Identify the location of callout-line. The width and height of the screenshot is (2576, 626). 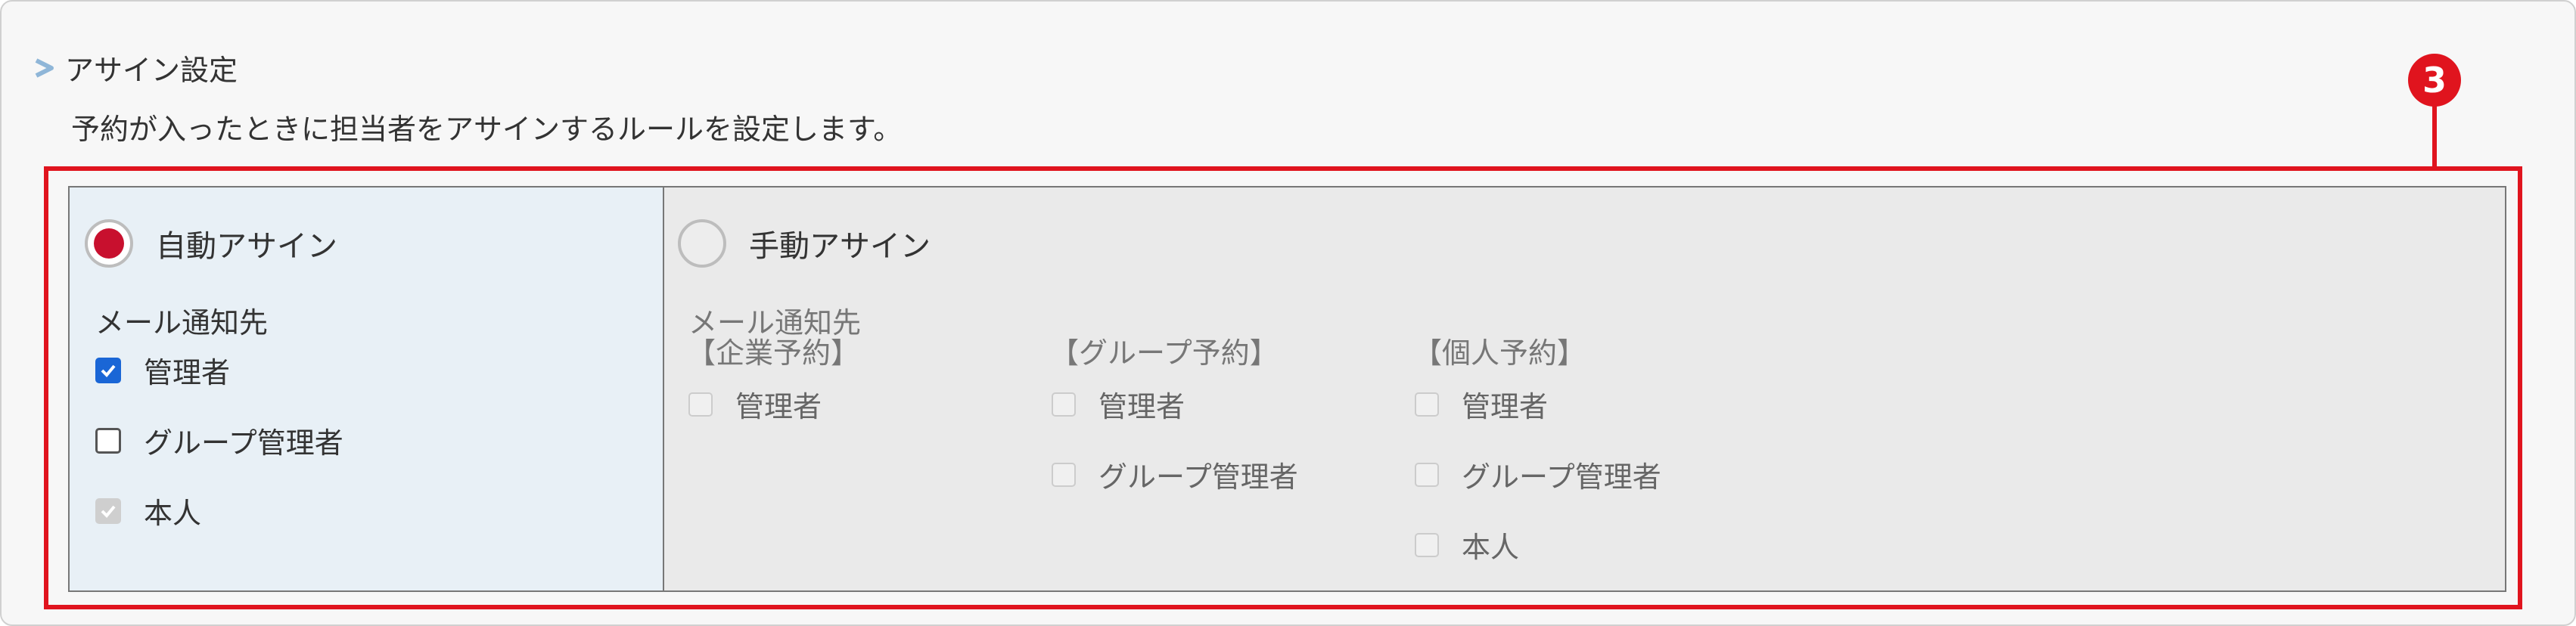
(2434, 136).